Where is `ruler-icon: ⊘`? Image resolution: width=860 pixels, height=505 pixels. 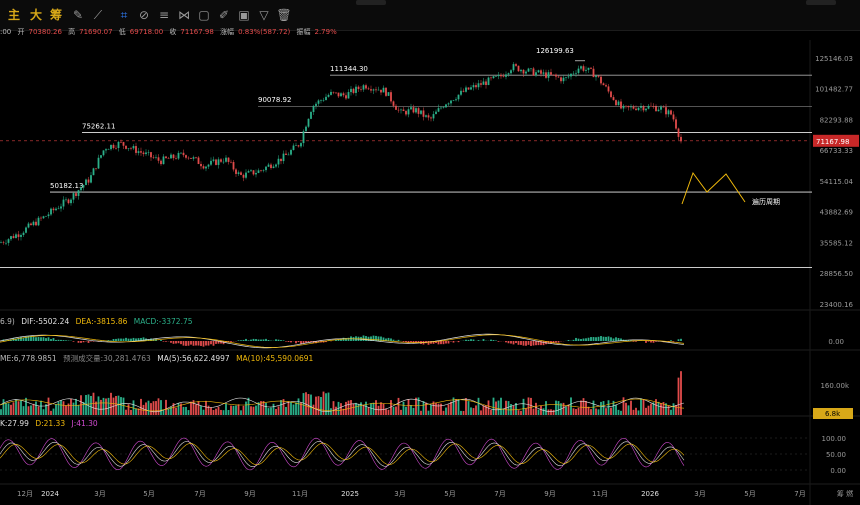
ruler-icon: ⊘ is located at coordinates (144, 15).